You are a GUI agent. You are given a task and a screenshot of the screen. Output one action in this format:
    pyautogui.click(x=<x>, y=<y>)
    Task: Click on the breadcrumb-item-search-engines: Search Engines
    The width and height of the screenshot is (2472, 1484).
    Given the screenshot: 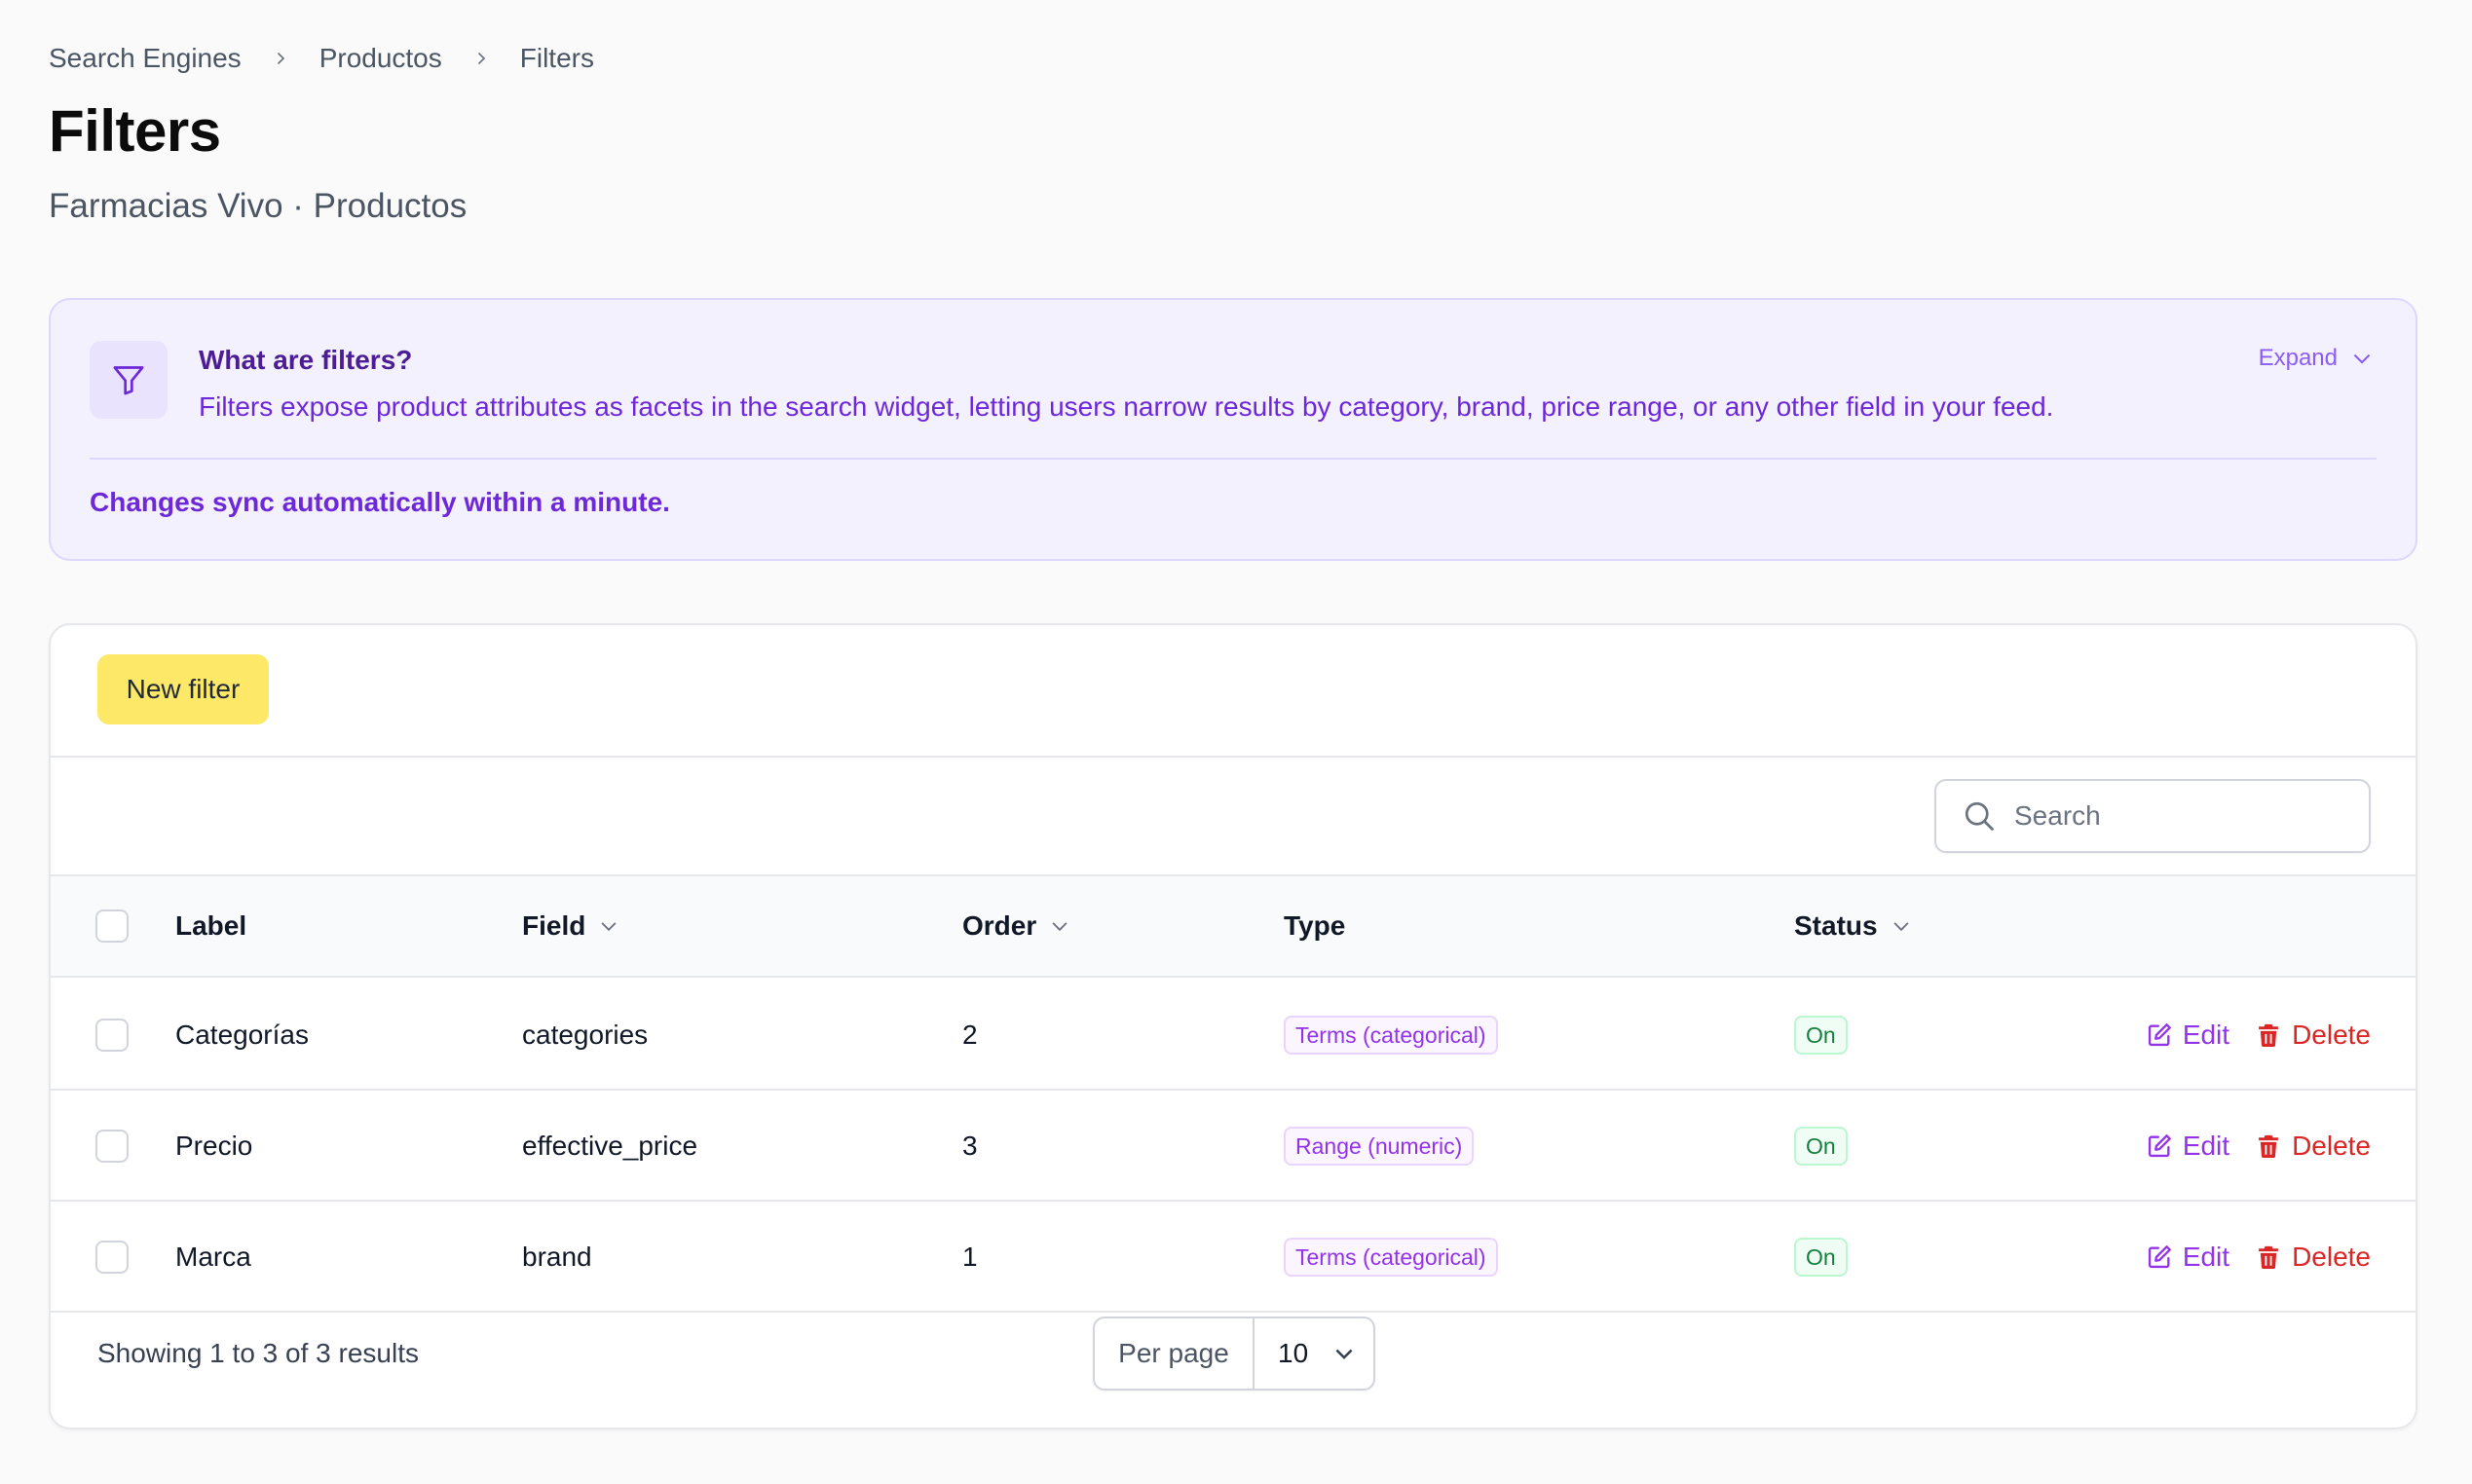 What is the action you would take?
    pyautogui.click(x=145, y=58)
    